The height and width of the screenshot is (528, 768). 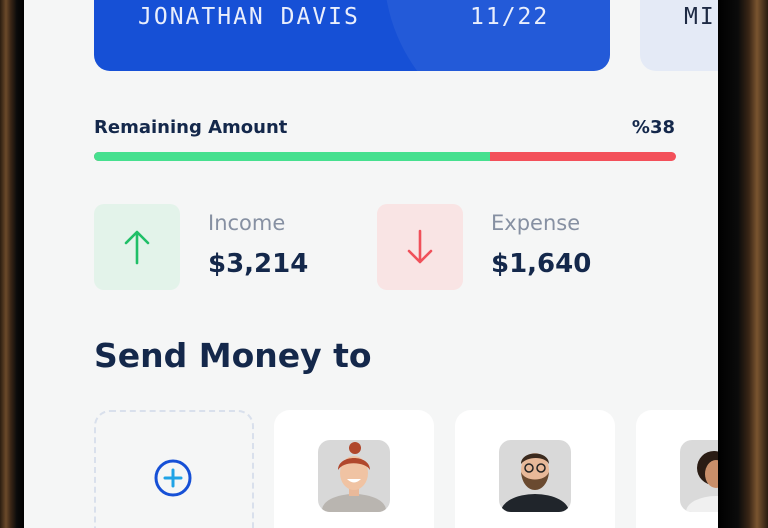 I want to click on income-amount: $3,214, so click(x=258, y=264).